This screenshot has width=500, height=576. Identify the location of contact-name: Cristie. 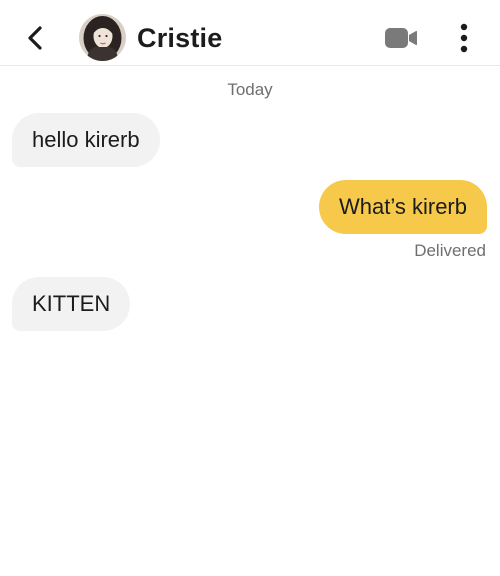
(179, 38).